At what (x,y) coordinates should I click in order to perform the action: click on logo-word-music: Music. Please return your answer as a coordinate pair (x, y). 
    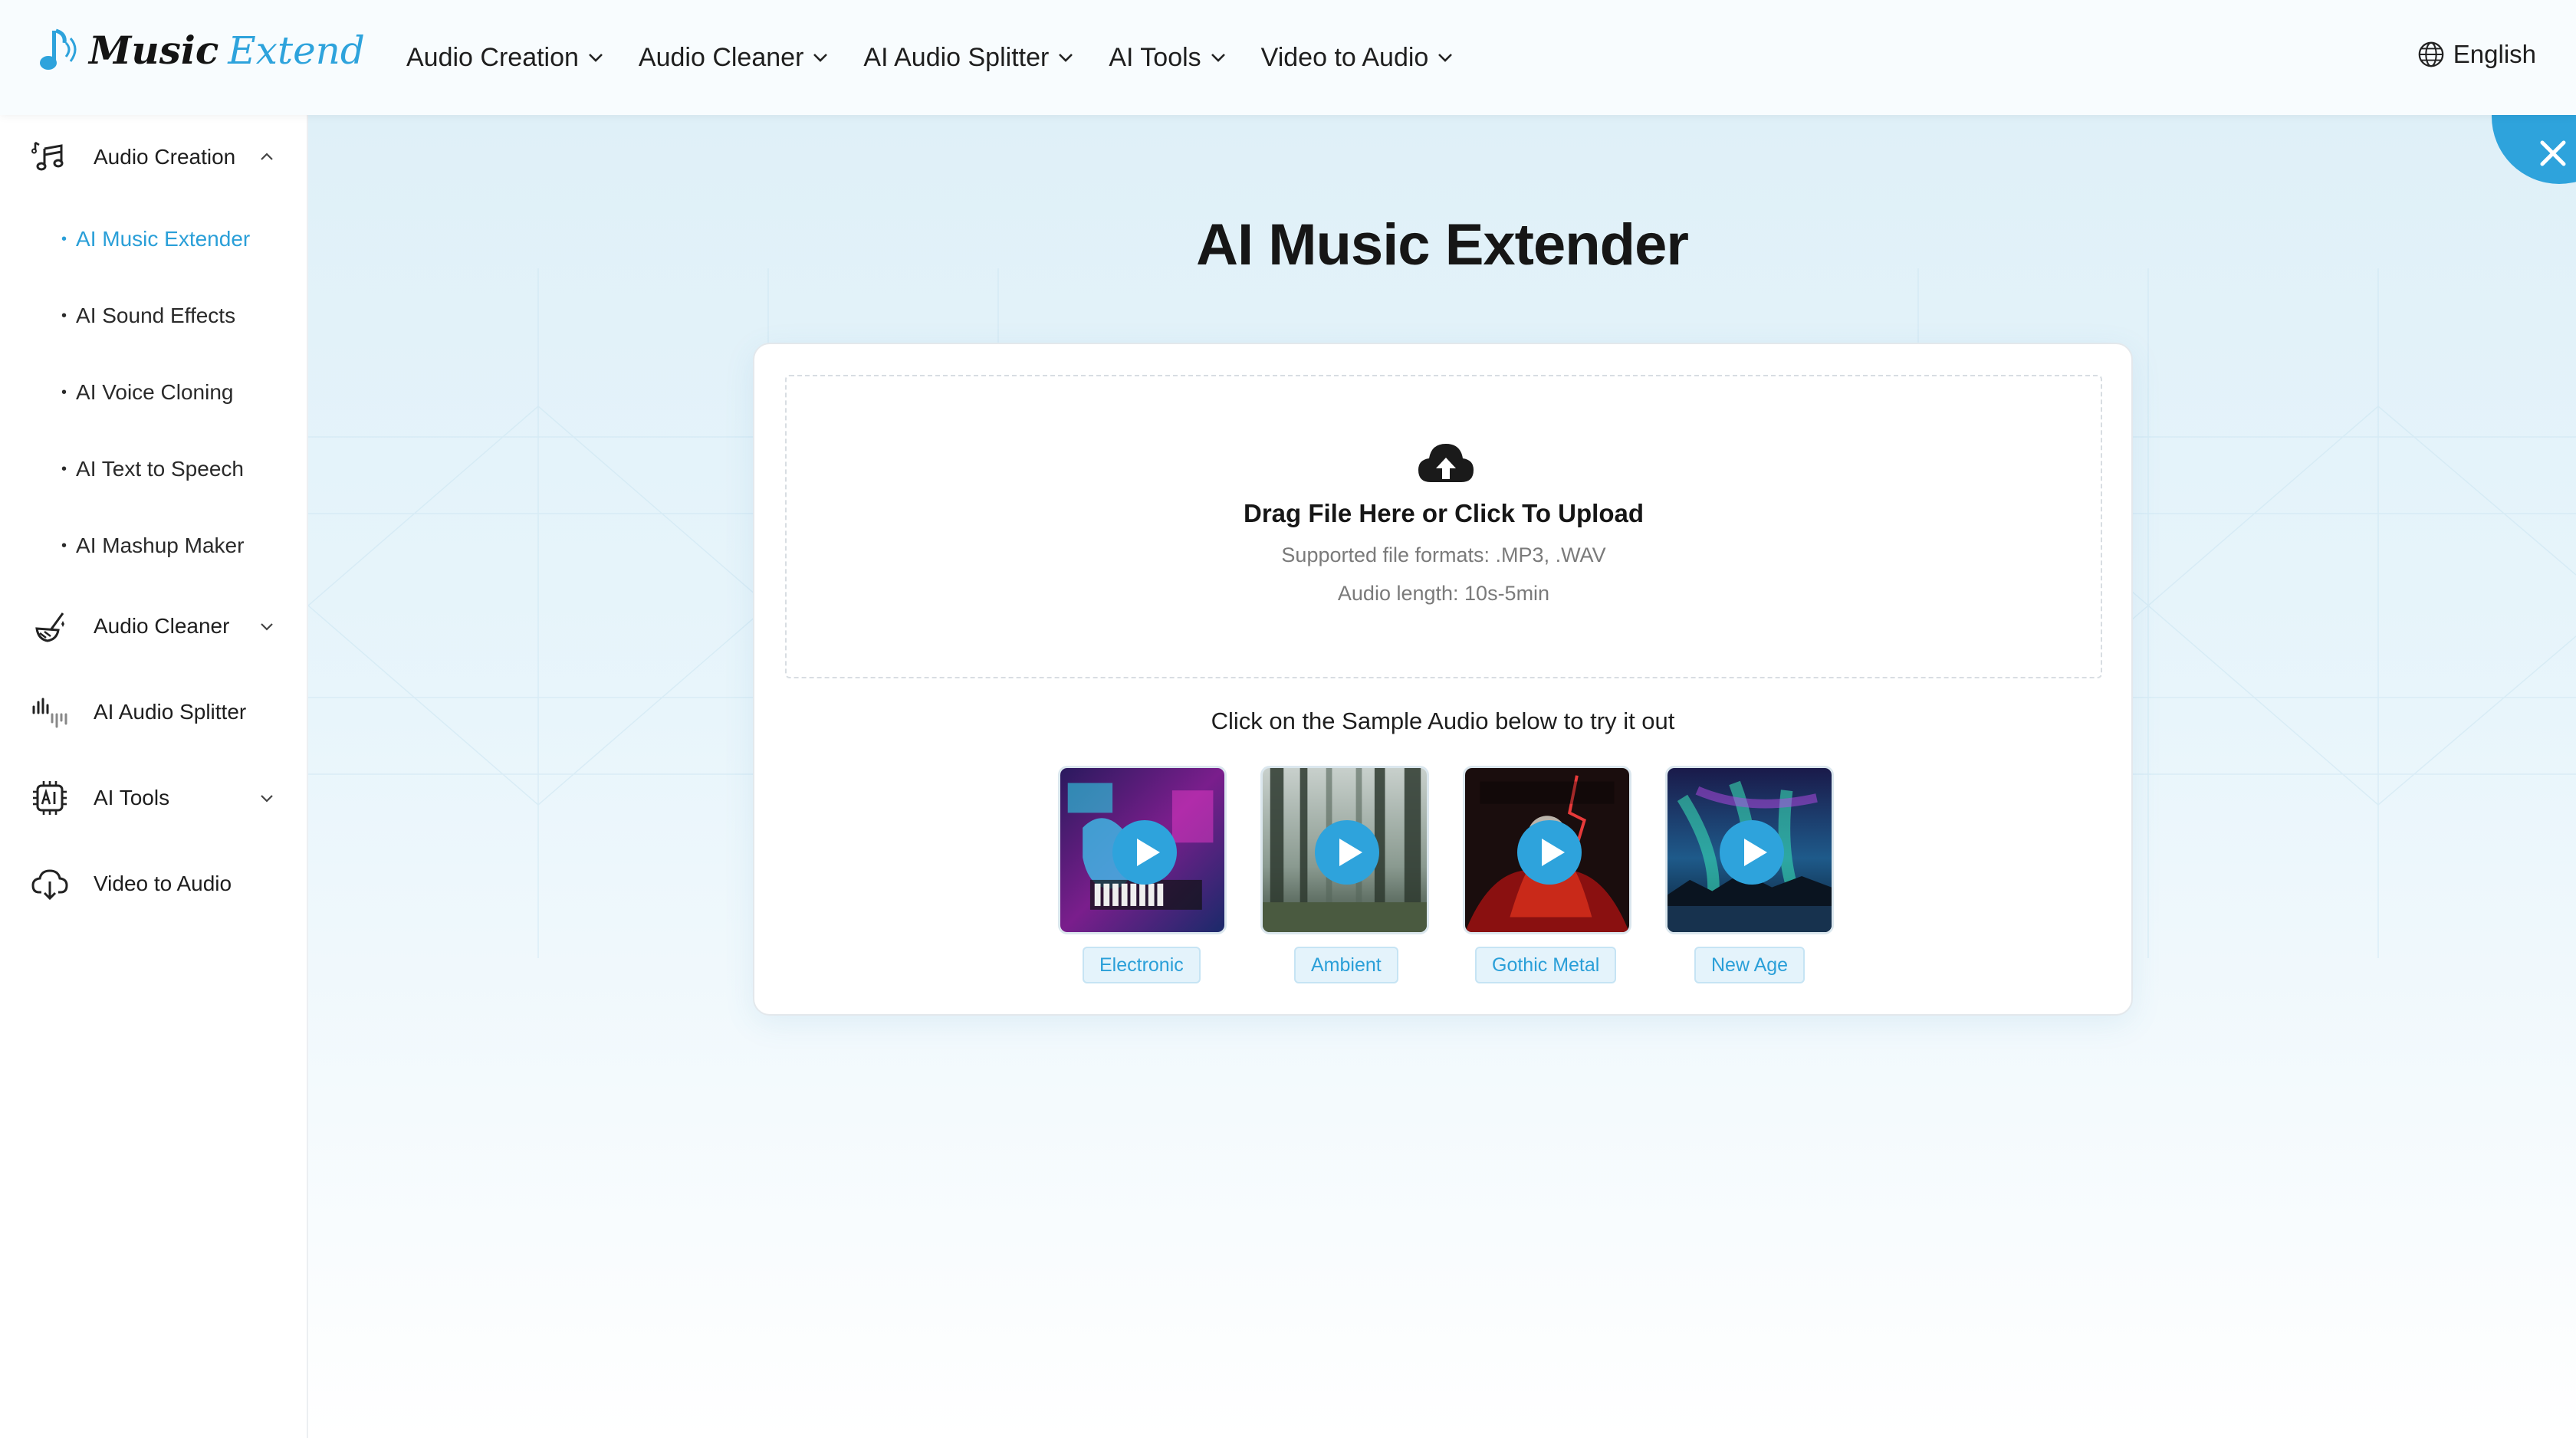
    Looking at the image, I should click on (154, 50).